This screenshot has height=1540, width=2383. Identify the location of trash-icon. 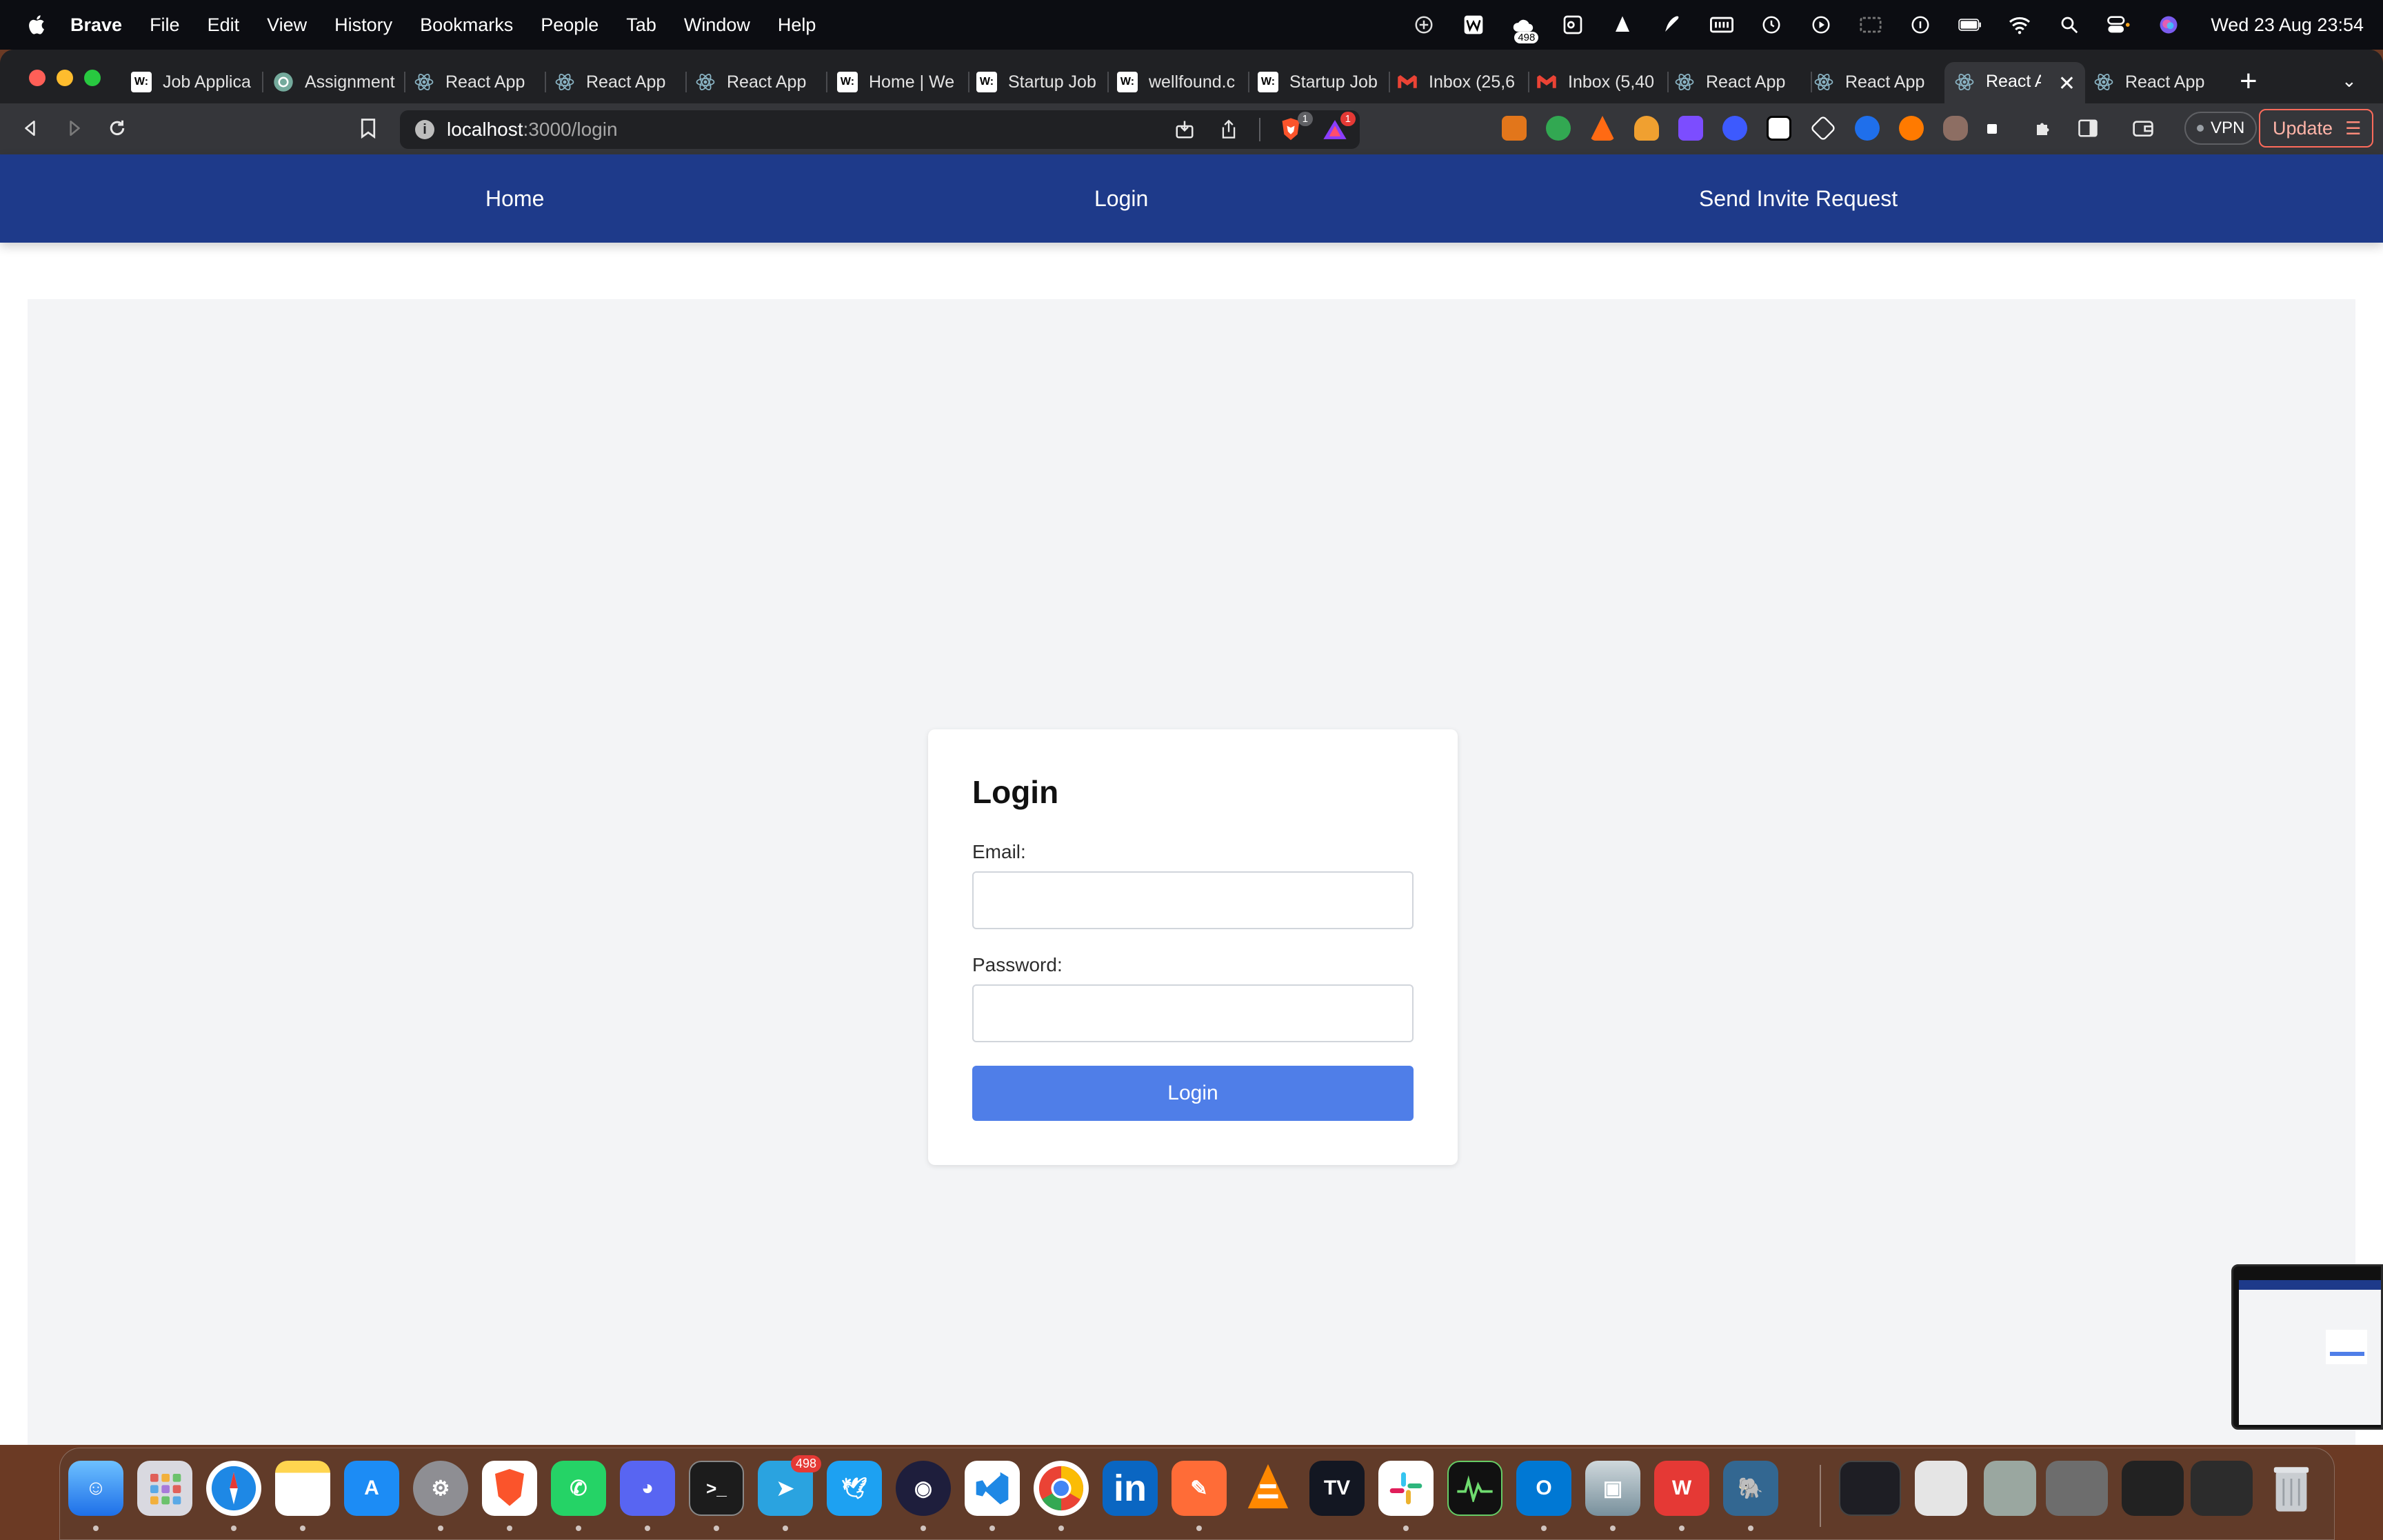
(2291, 1489).